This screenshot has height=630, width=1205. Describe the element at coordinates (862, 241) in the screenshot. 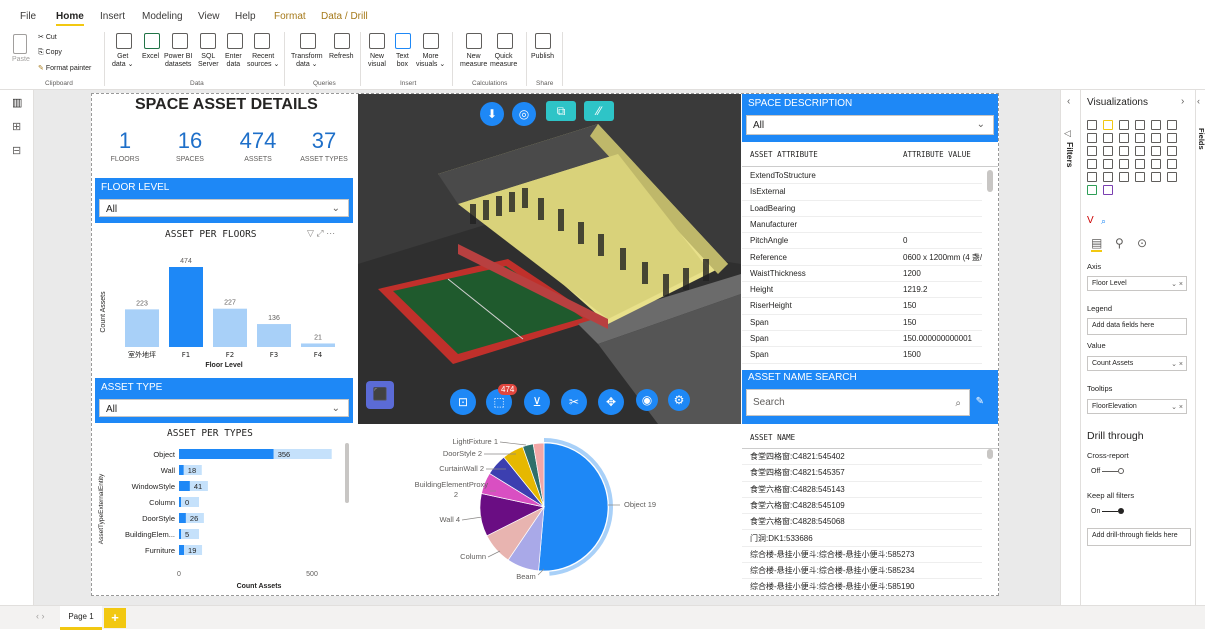

I see `table-row: PitchAngle 0` at that location.